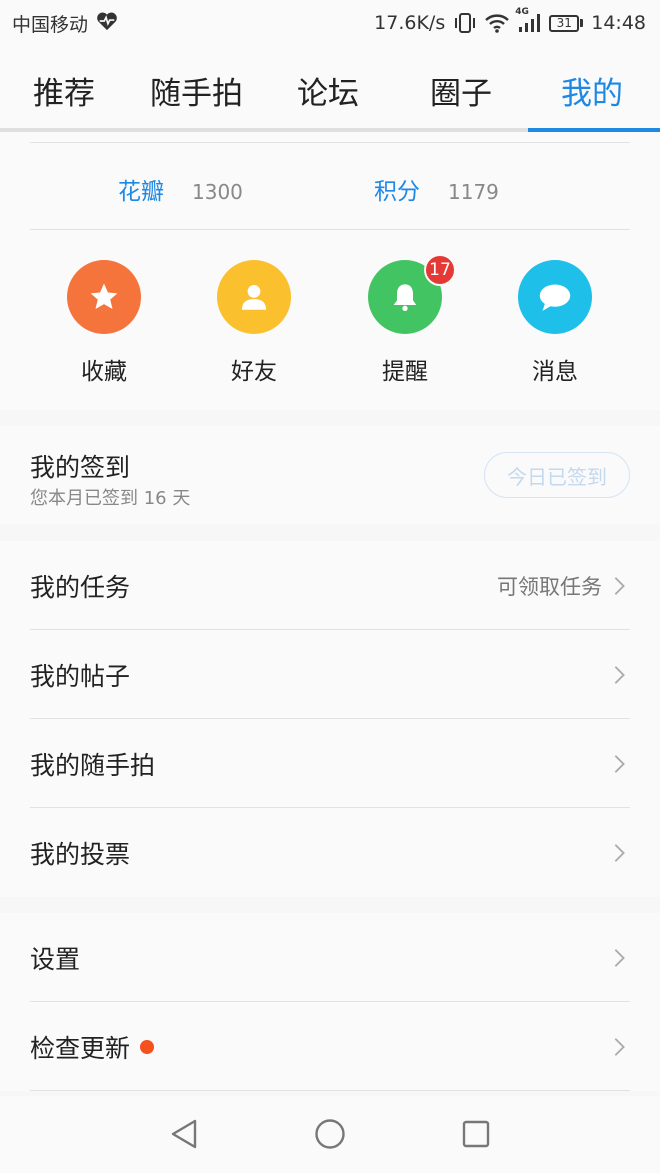 The image size is (660, 1173). What do you see at coordinates (618, 23) in the screenshot?
I see `clock: 14:48` at bounding box center [618, 23].